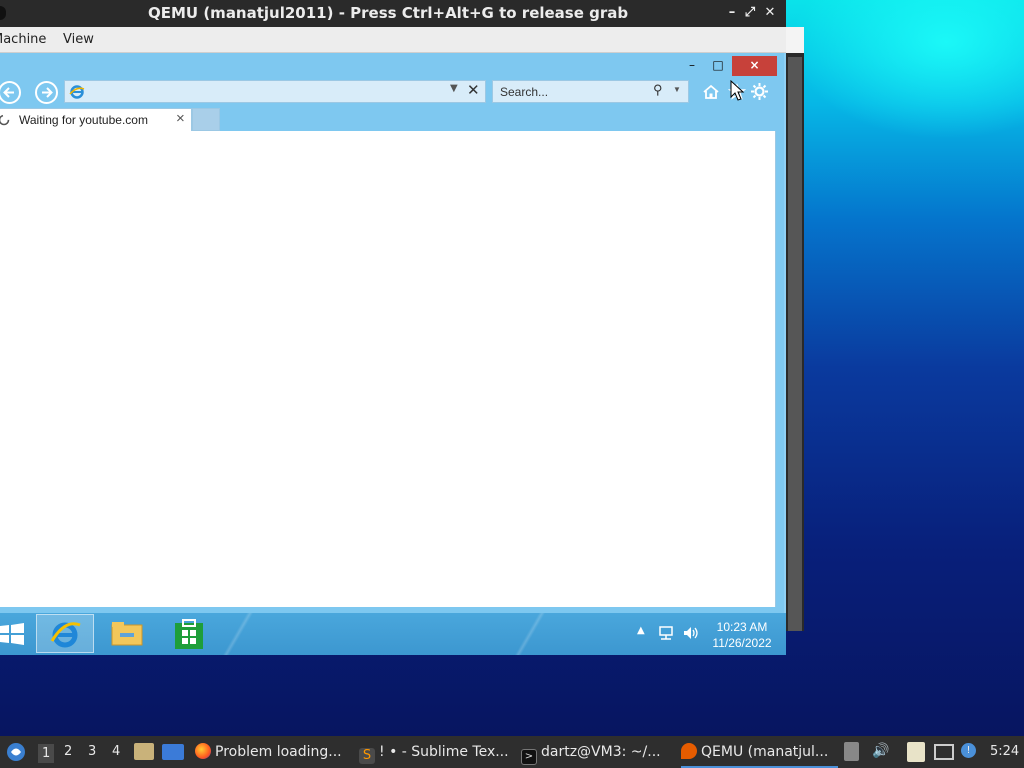 The height and width of the screenshot is (768, 1024). What do you see at coordinates (173, 752) in the screenshot?
I see `desktop-icon` at bounding box center [173, 752].